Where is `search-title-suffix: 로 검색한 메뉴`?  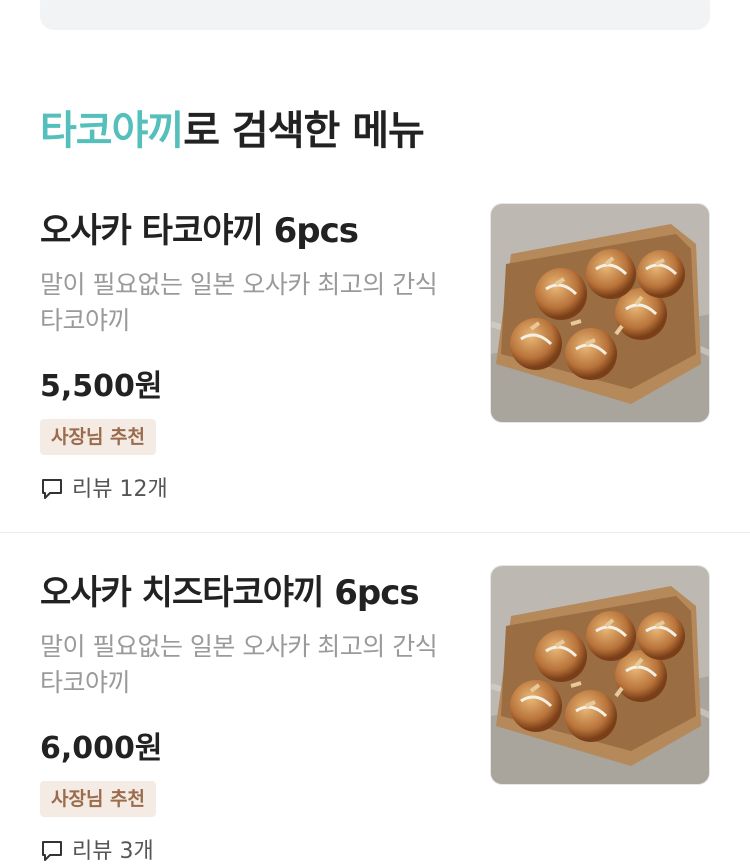
search-title-suffix: 로 검색한 메뉴 is located at coordinates (304, 131).